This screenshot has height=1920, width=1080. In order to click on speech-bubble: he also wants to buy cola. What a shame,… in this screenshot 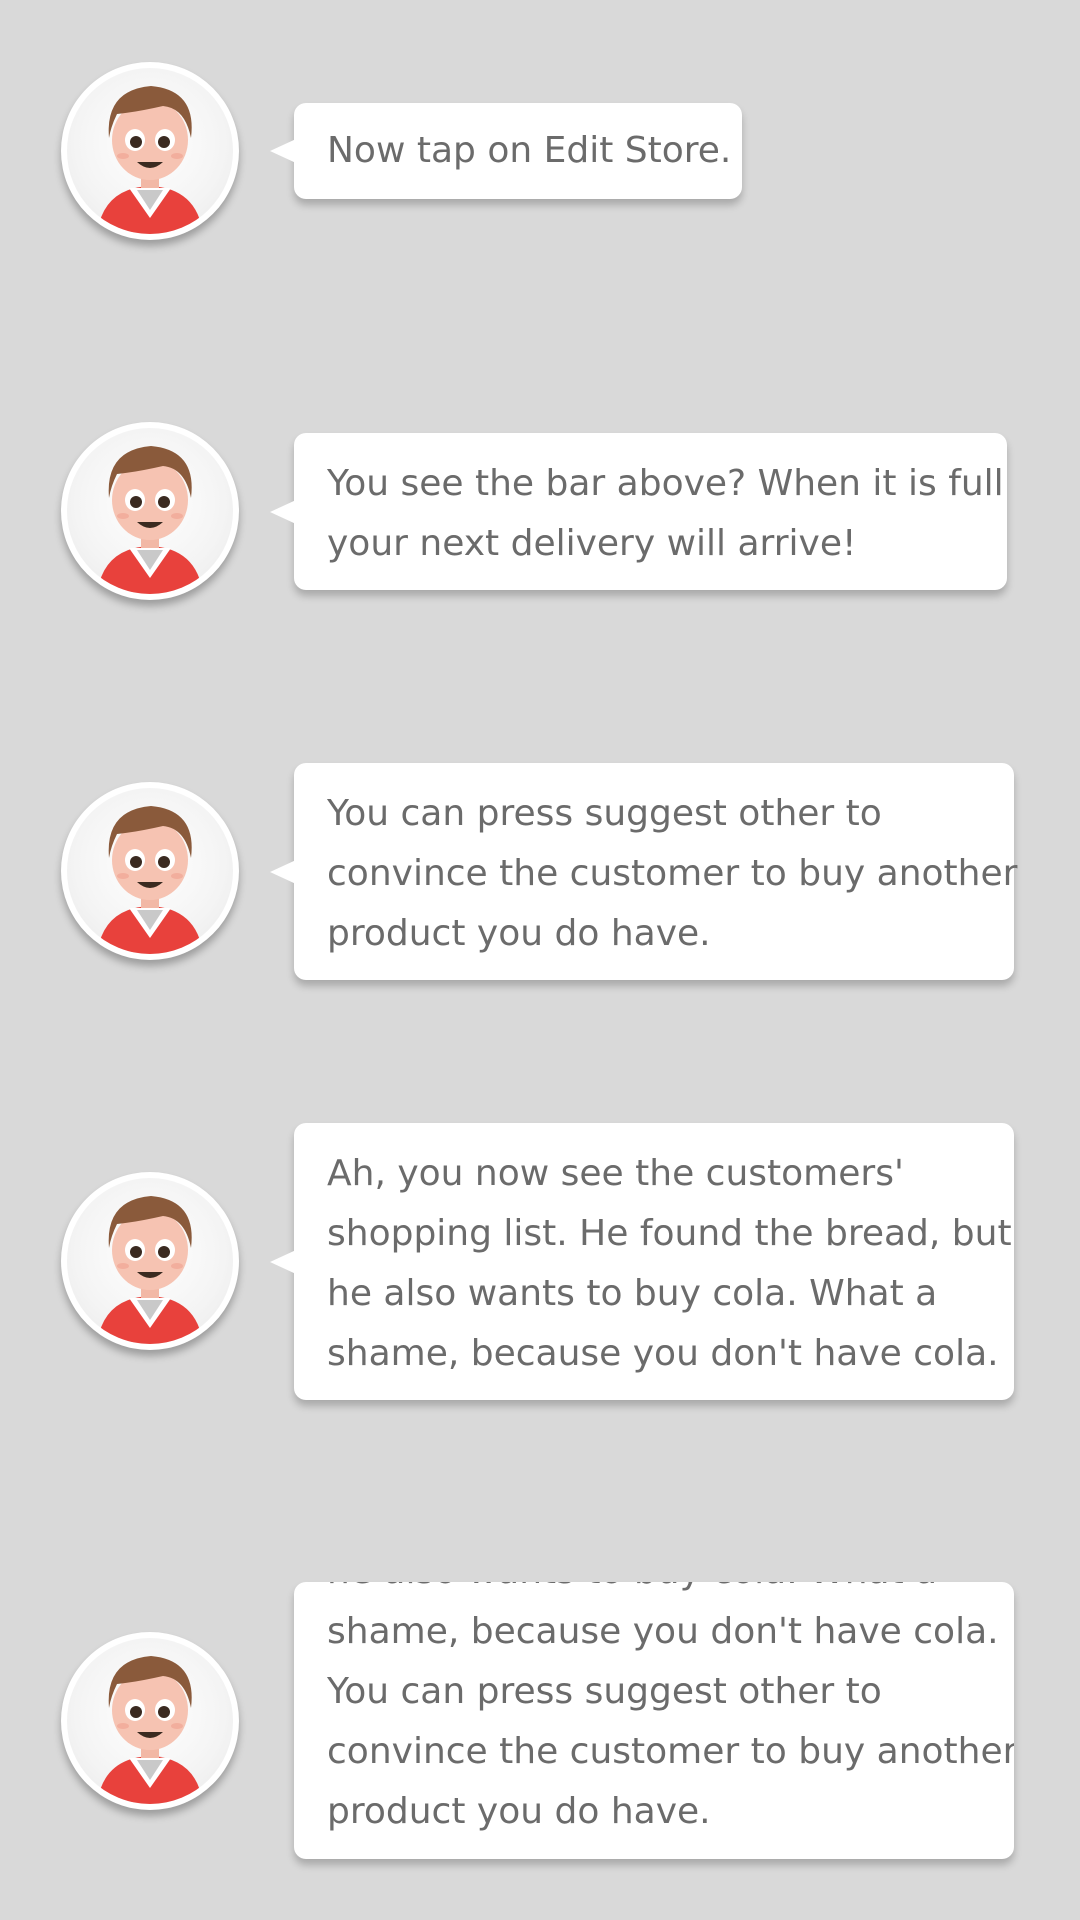, I will do `click(654, 1720)`.